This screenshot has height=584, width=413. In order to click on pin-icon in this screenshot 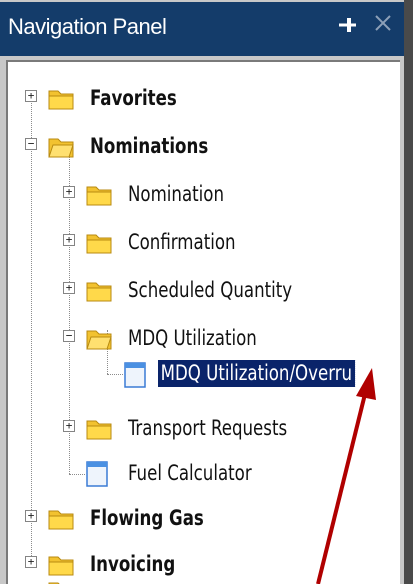, I will do `click(347, 25)`.